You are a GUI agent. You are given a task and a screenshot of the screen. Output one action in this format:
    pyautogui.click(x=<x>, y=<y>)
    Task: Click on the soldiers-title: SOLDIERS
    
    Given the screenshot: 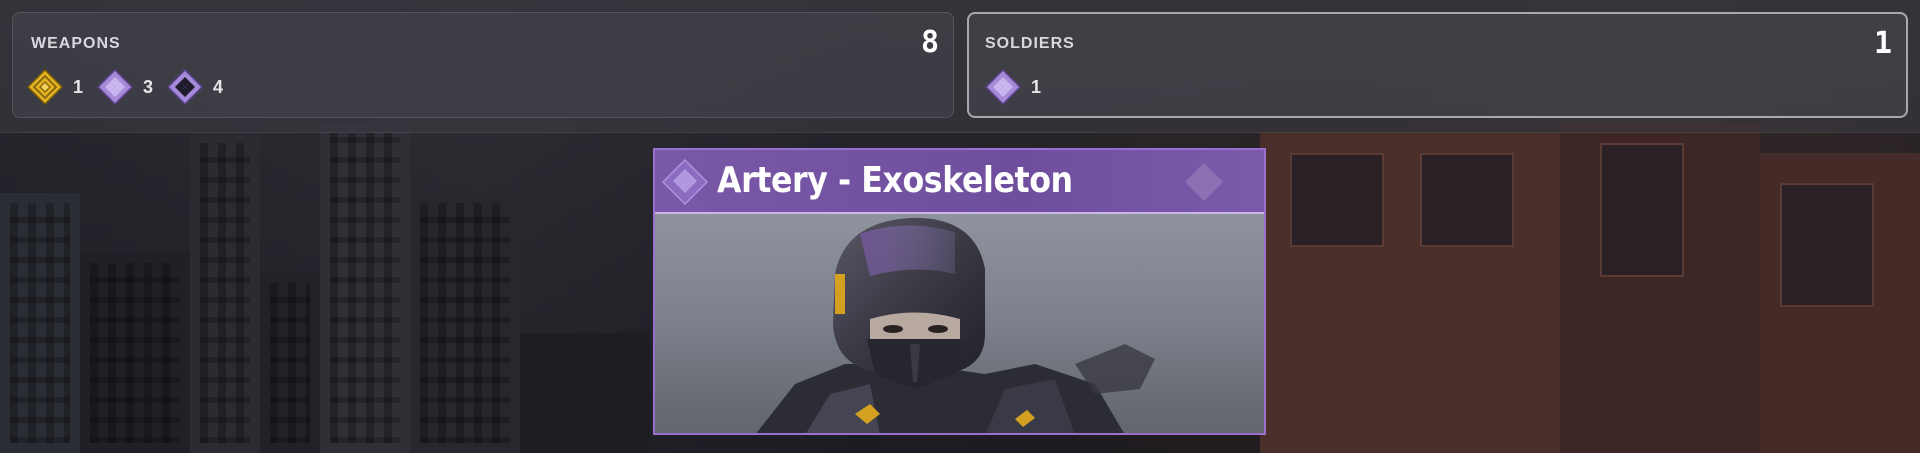 What is the action you would take?
    pyautogui.click(x=1030, y=43)
    